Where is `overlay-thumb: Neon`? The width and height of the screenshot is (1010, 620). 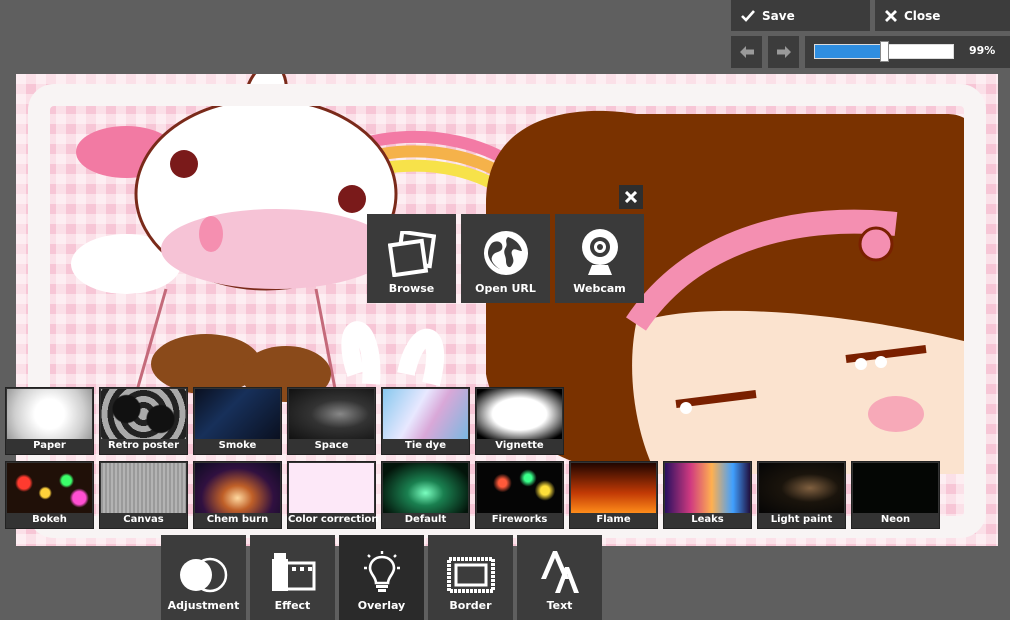
overlay-thumb: Neon is located at coordinates (895, 495).